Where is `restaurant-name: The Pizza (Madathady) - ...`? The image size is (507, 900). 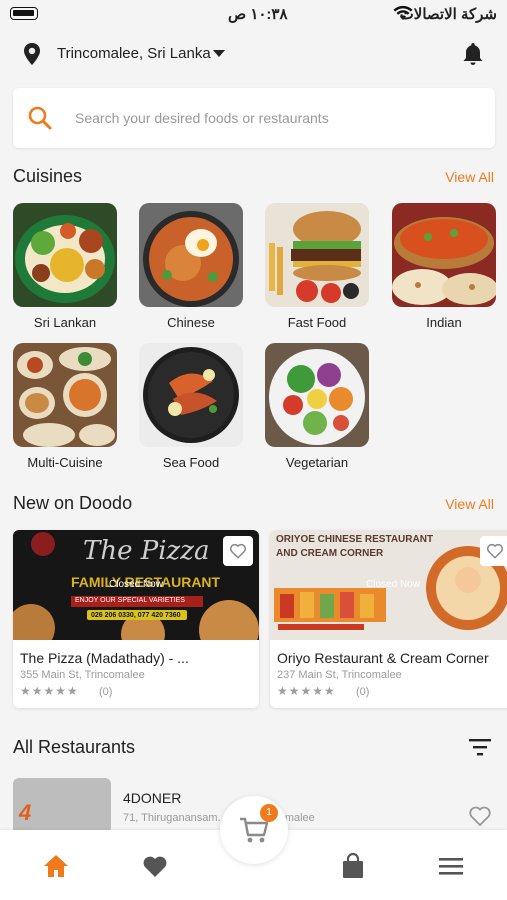 restaurant-name: The Pizza (Madathady) - ... is located at coordinates (104, 658).